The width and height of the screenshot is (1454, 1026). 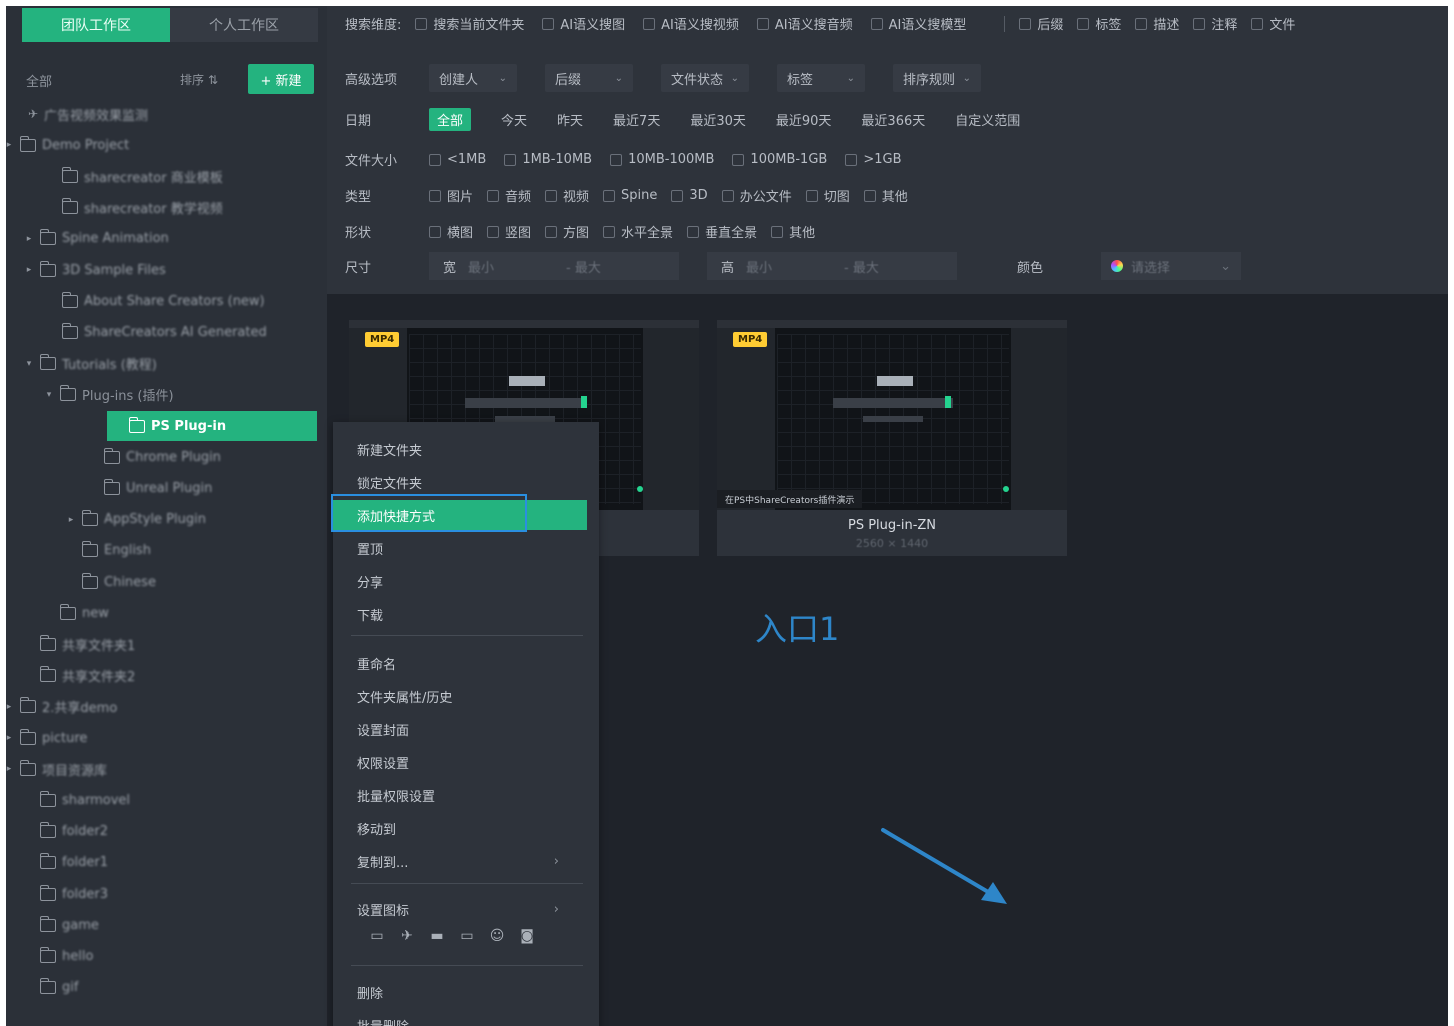 What do you see at coordinates (96, 239) in the screenshot?
I see `sidebar-folder-item: ▸ Spine Animation` at bounding box center [96, 239].